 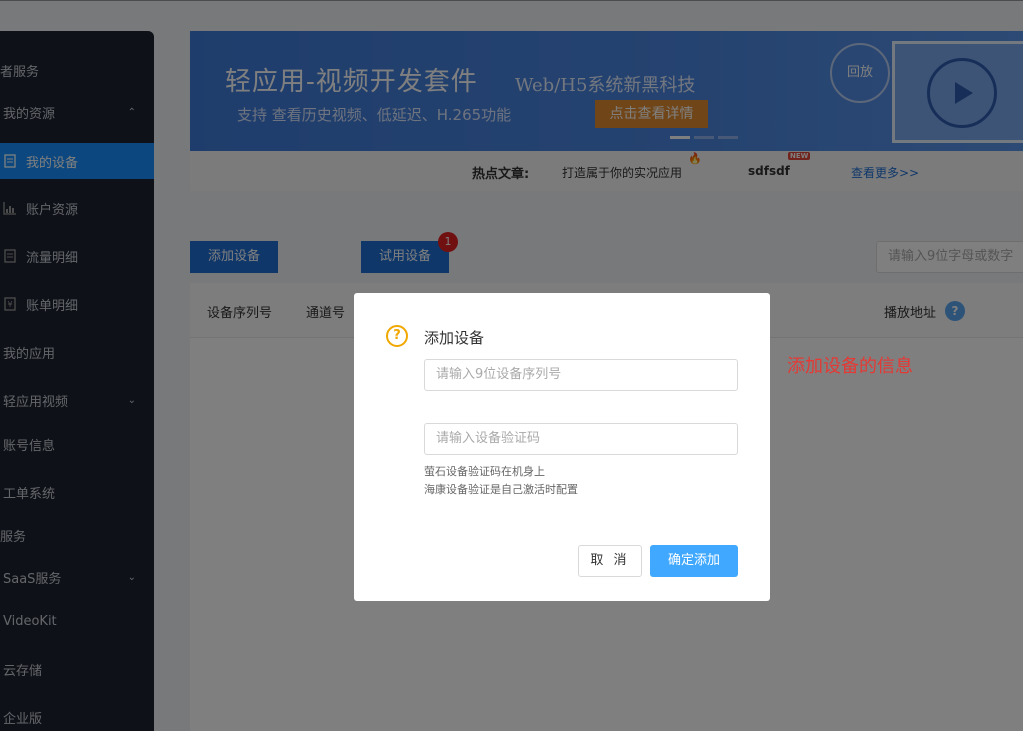 What do you see at coordinates (454, 338) in the screenshot?
I see `dialog-title: 添加设备` at bounding box center [454, 338].